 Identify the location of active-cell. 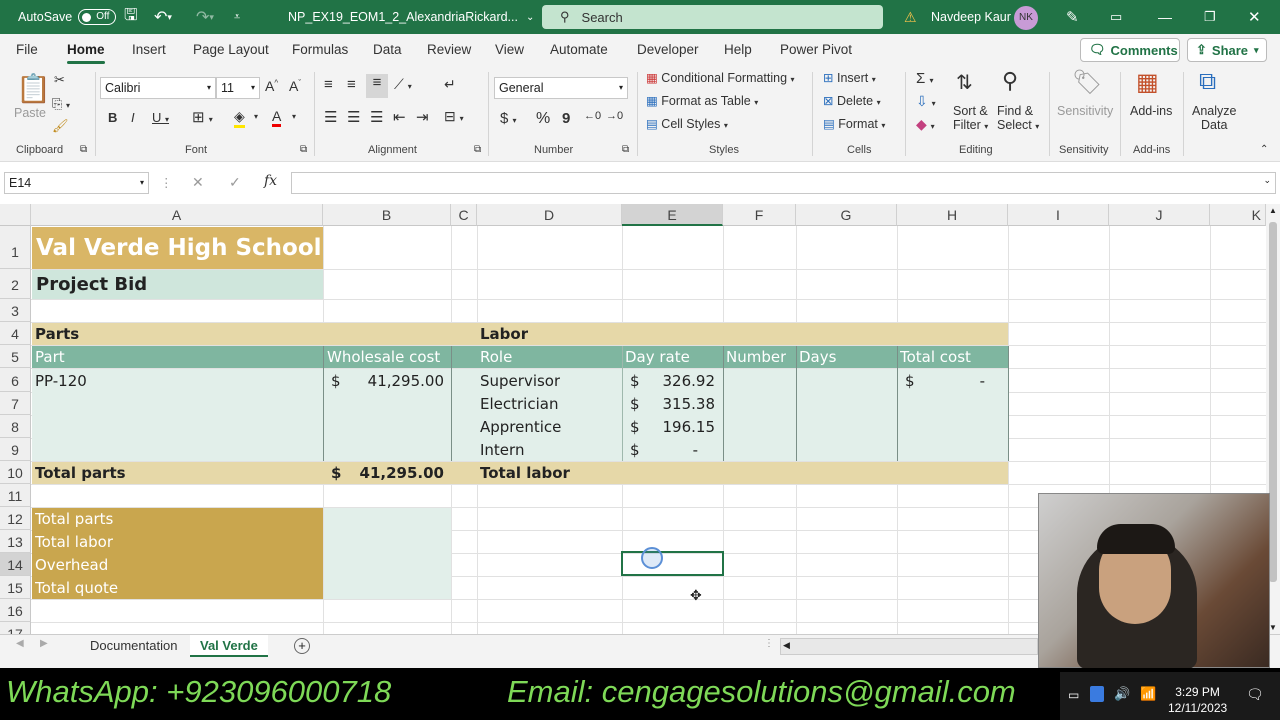
(672, 563).